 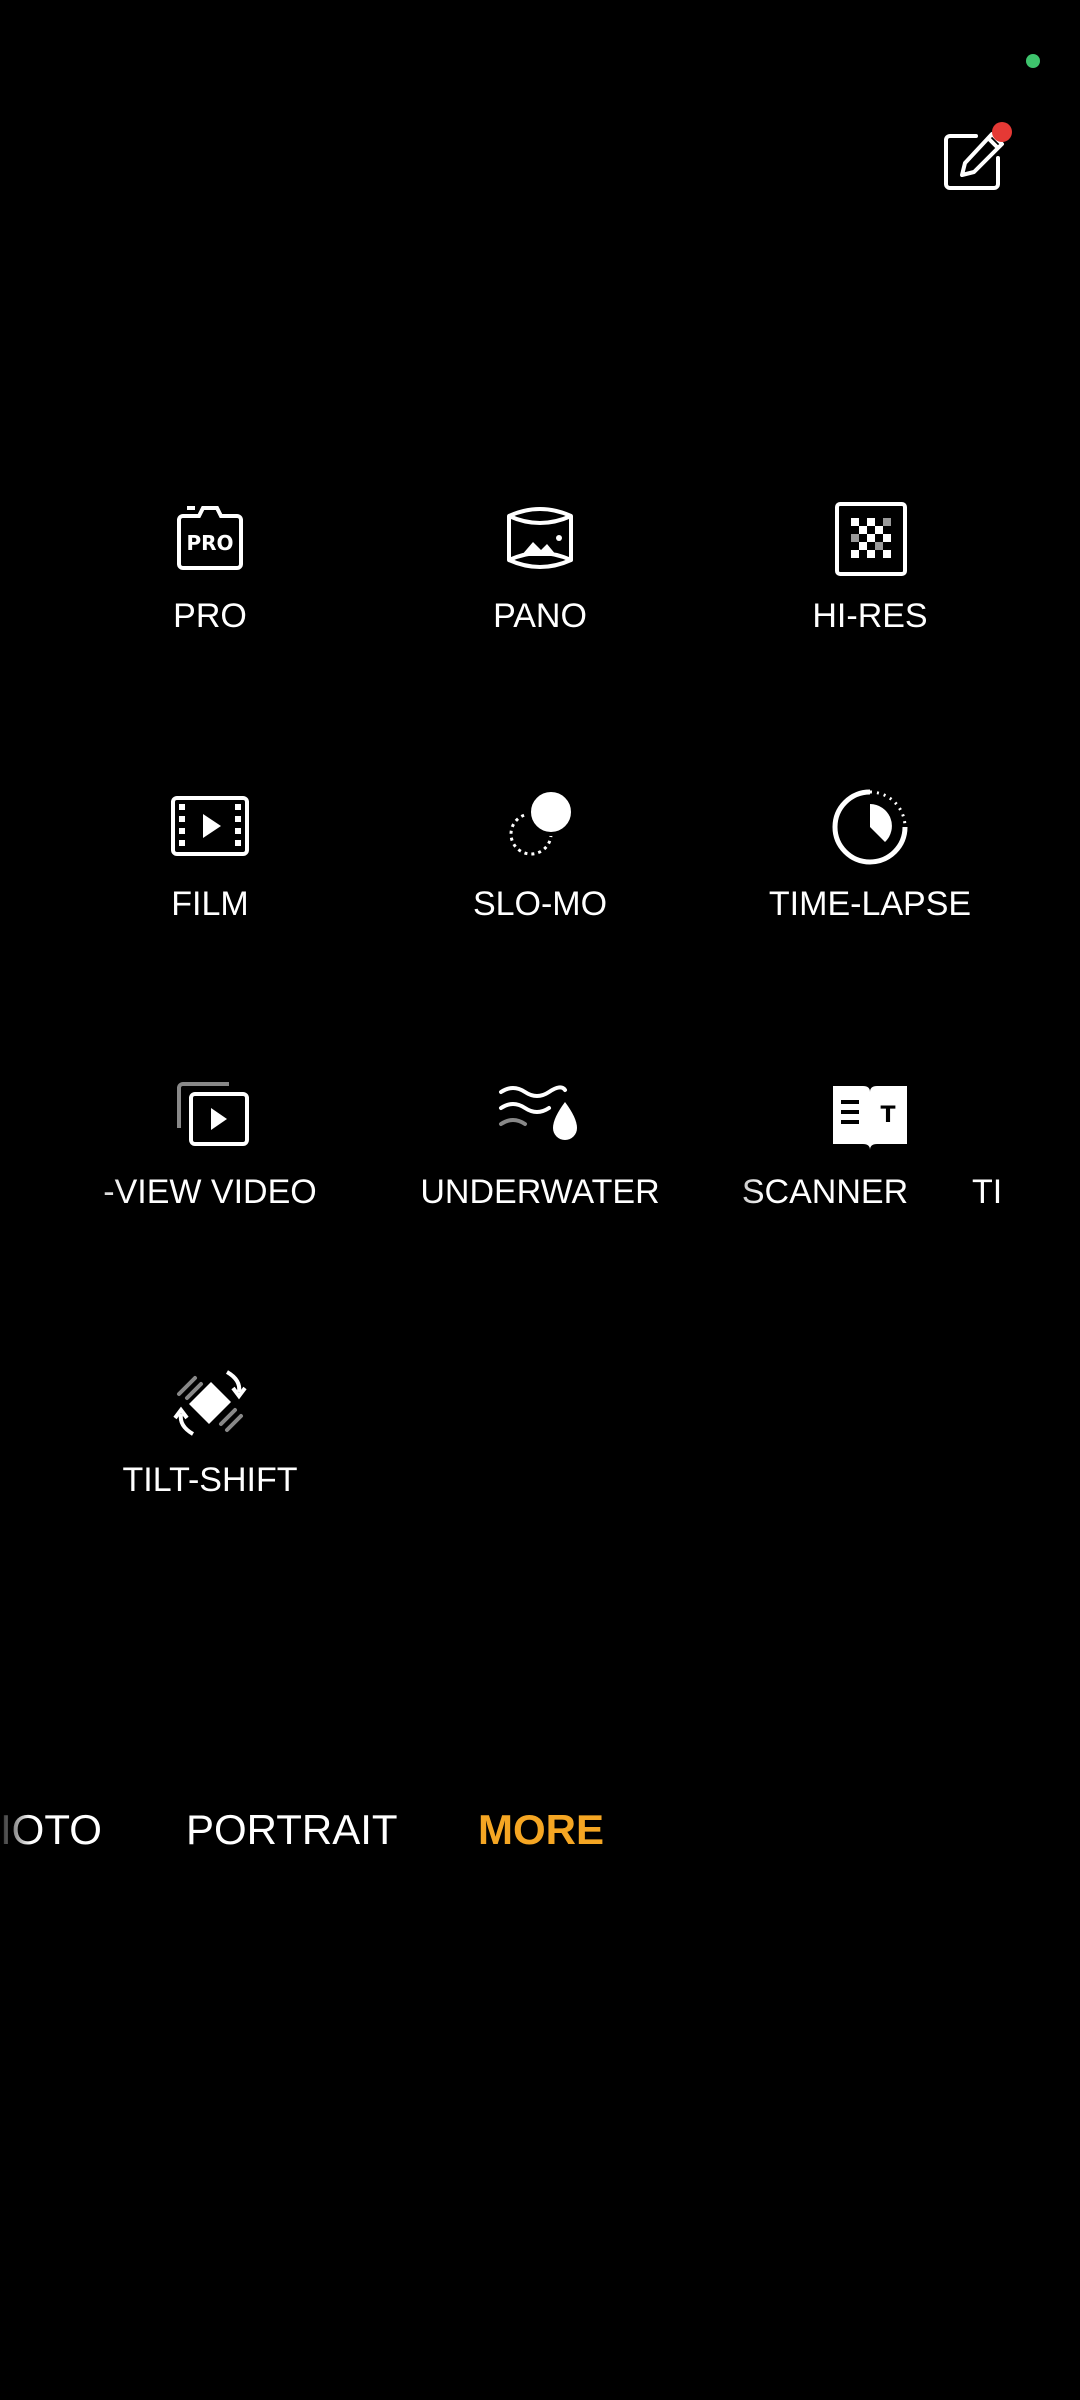 I want to click on mode-label: SCANNER, so click(x=825, y=1192).